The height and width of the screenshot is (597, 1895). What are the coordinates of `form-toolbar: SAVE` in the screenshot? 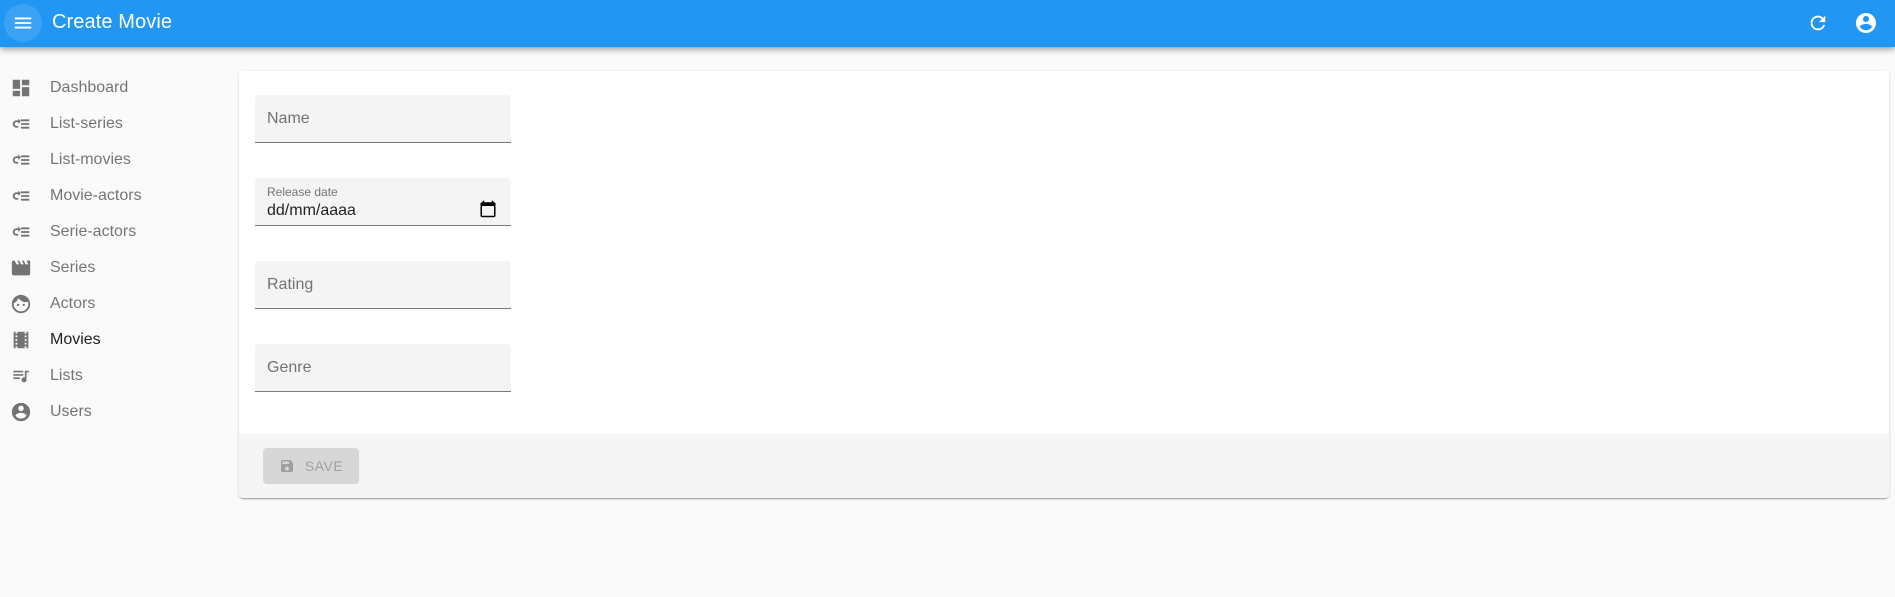 It's located at (1064, 466).